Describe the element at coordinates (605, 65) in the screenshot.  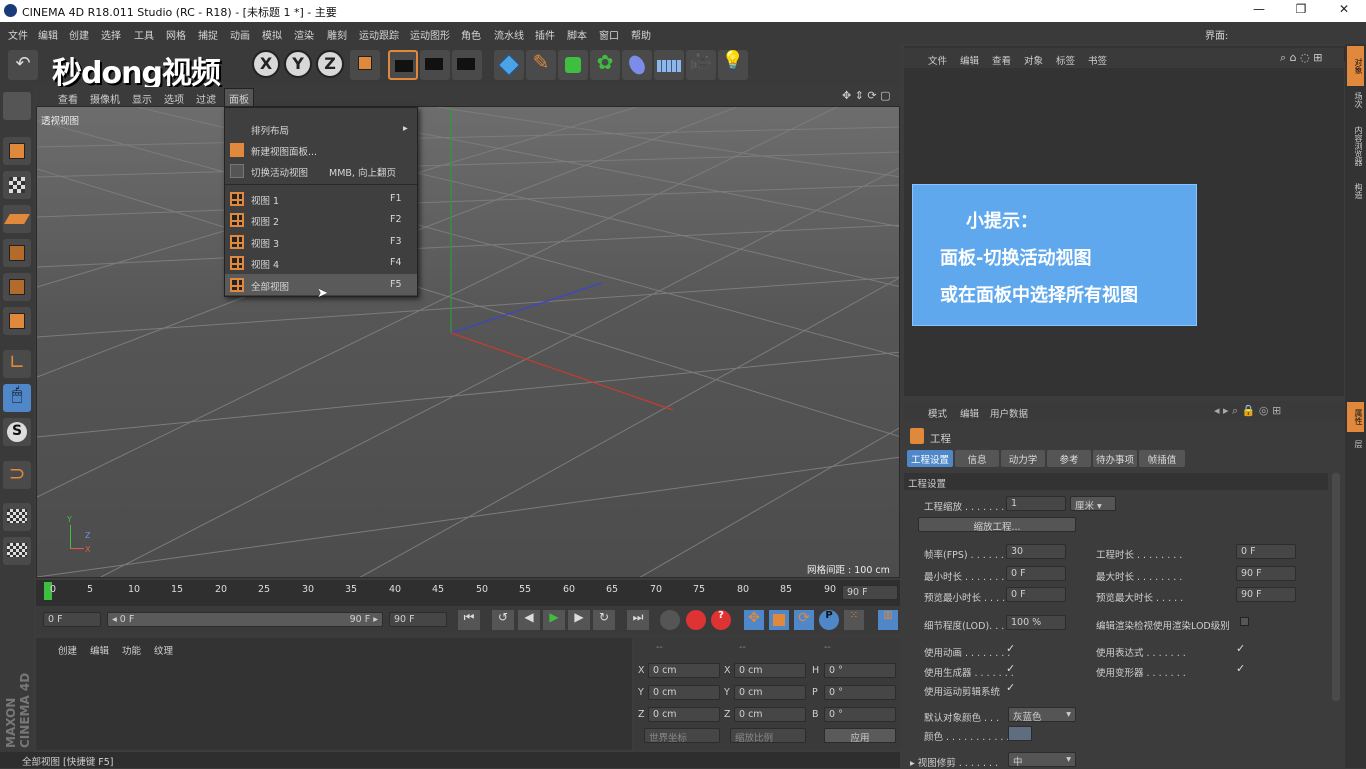
I see `array-icon: ✿` at that location.